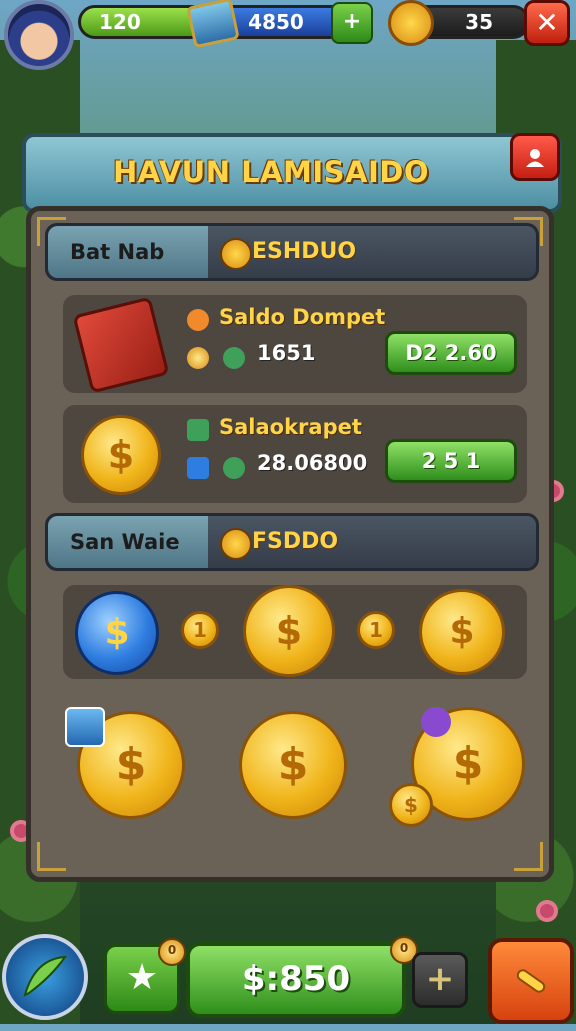 The width and height of the screenshot is (576, 1031). What do you see at coordinates (198, 468) in the screenshot?
I see `card-icon` at bounding box center [198, 468].